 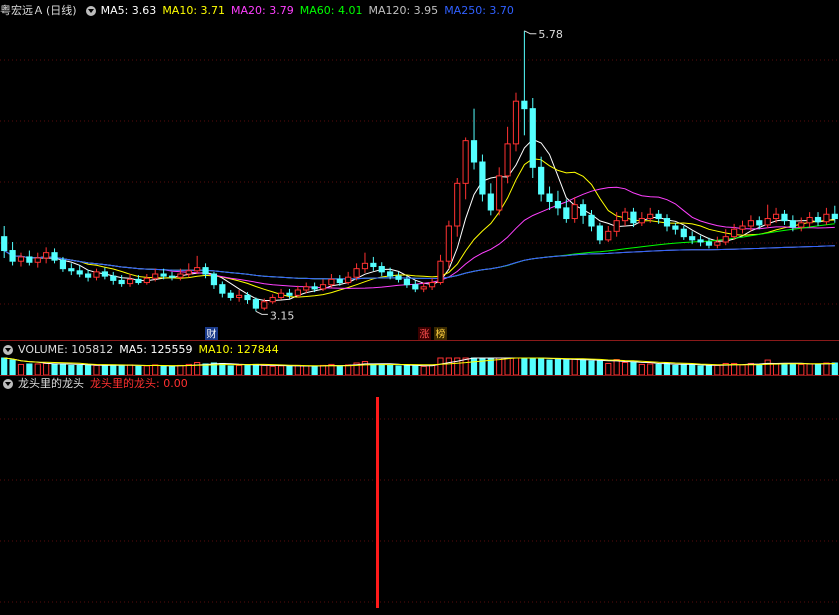 What do you see at coordinates (139, 383) in the screenshot?
I see `indicator-value: 龙头里的龙头: 0.00` at bounding box center [139, 383].